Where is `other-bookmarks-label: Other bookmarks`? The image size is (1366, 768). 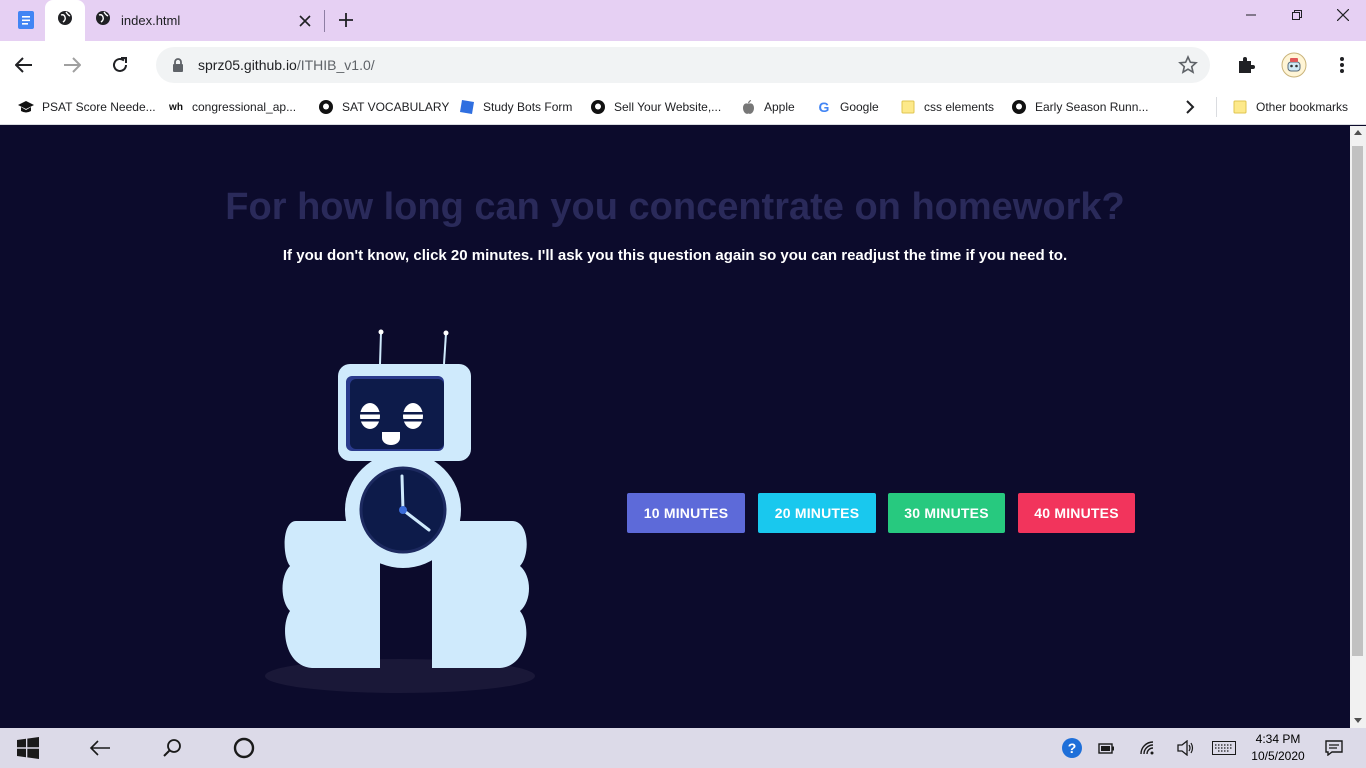 other-bookmarks-label: Other bookmarks is located at coordinates (1302, 107).